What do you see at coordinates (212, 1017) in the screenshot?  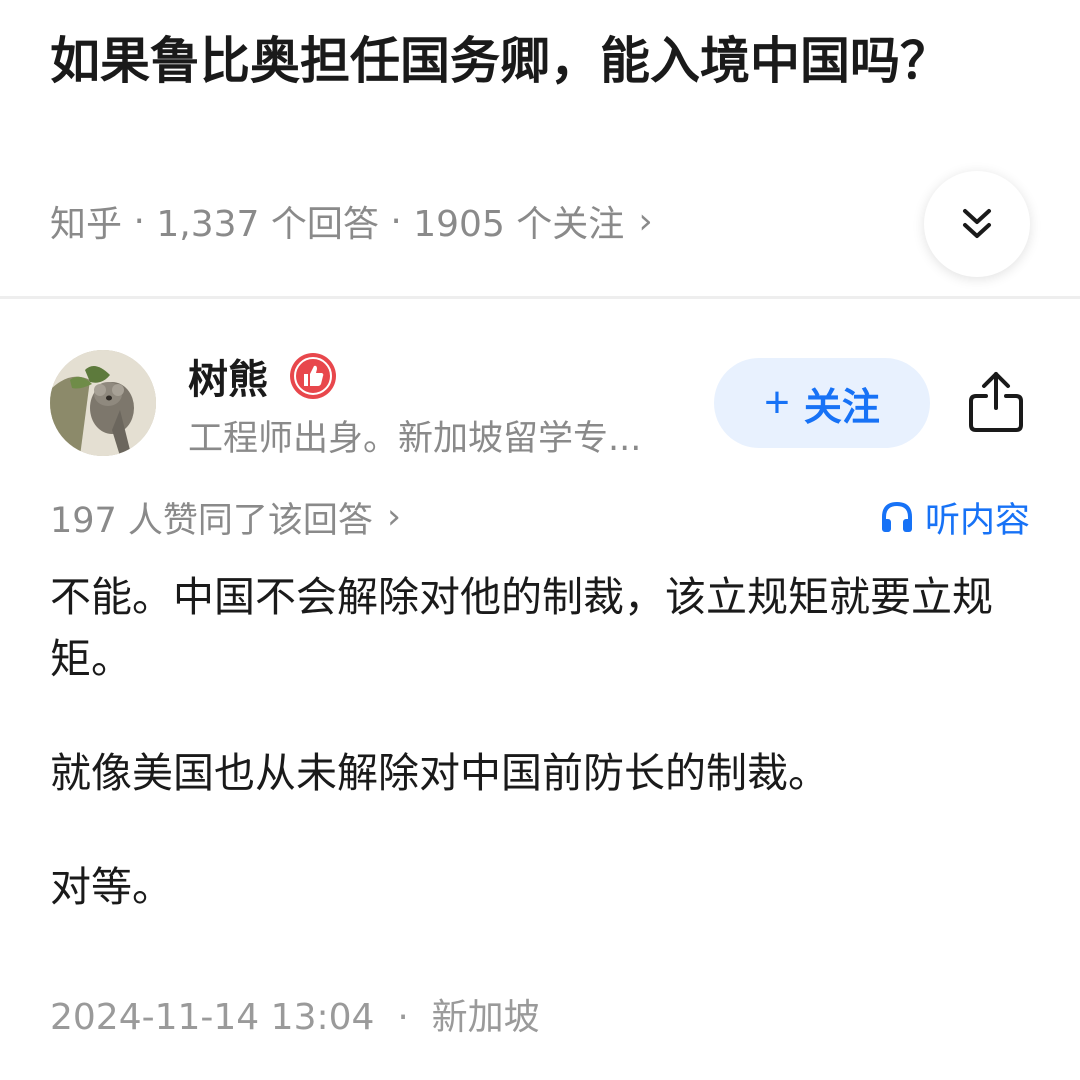 I see `answer-timestamp: 2024-11-14 13:04` at bounding box center [212, 1017].